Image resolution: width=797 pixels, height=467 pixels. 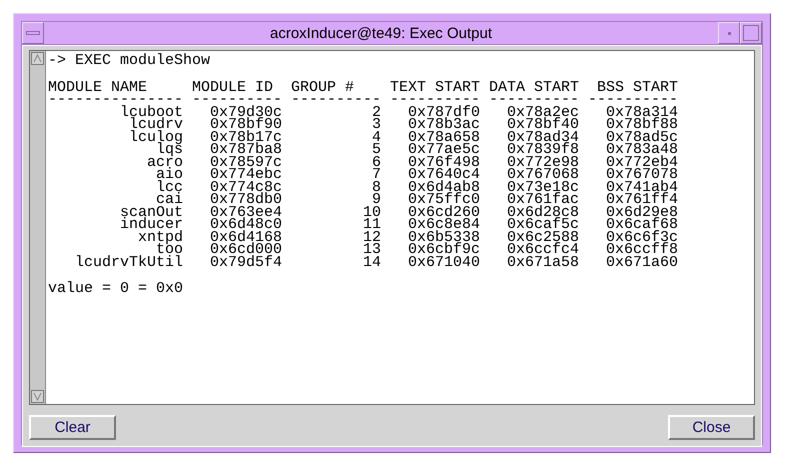 I want to click on menu-bar-icon, so click(x=33, y=33).